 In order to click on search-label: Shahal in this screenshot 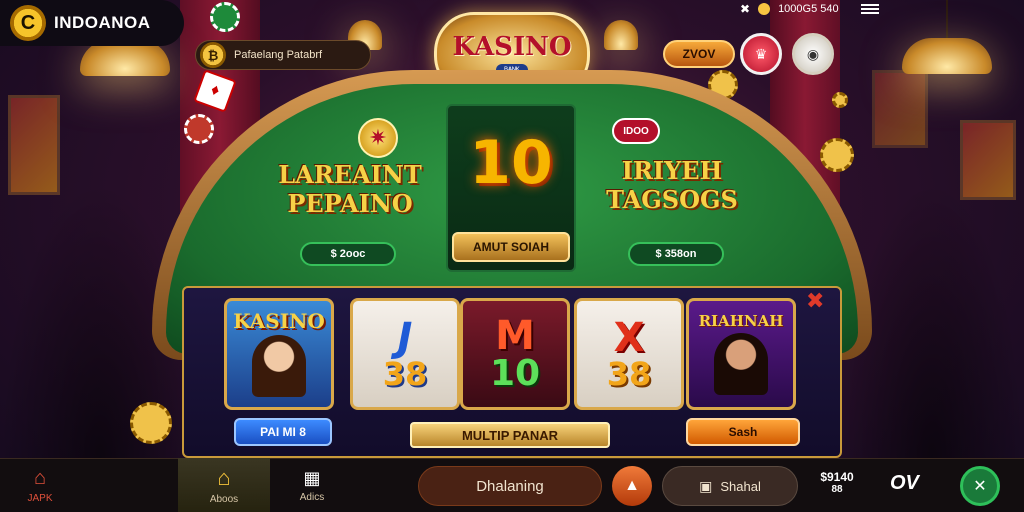, I will do `click(740, 486)`.